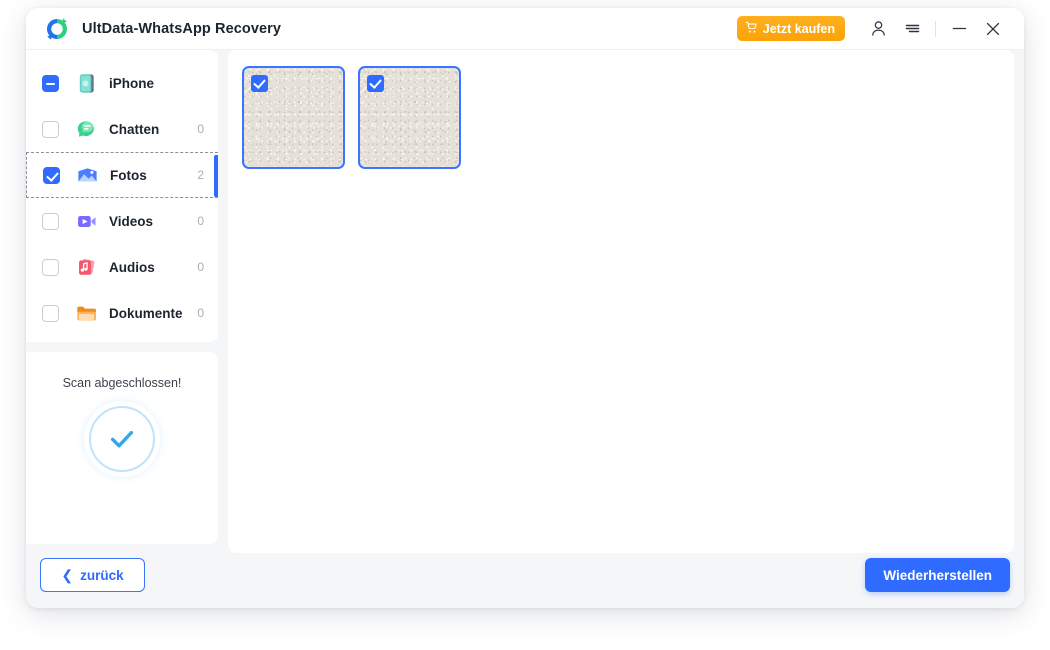 This screenshot has height=650, width=1050. I want to click on minimize-icon, so click(959, 29).